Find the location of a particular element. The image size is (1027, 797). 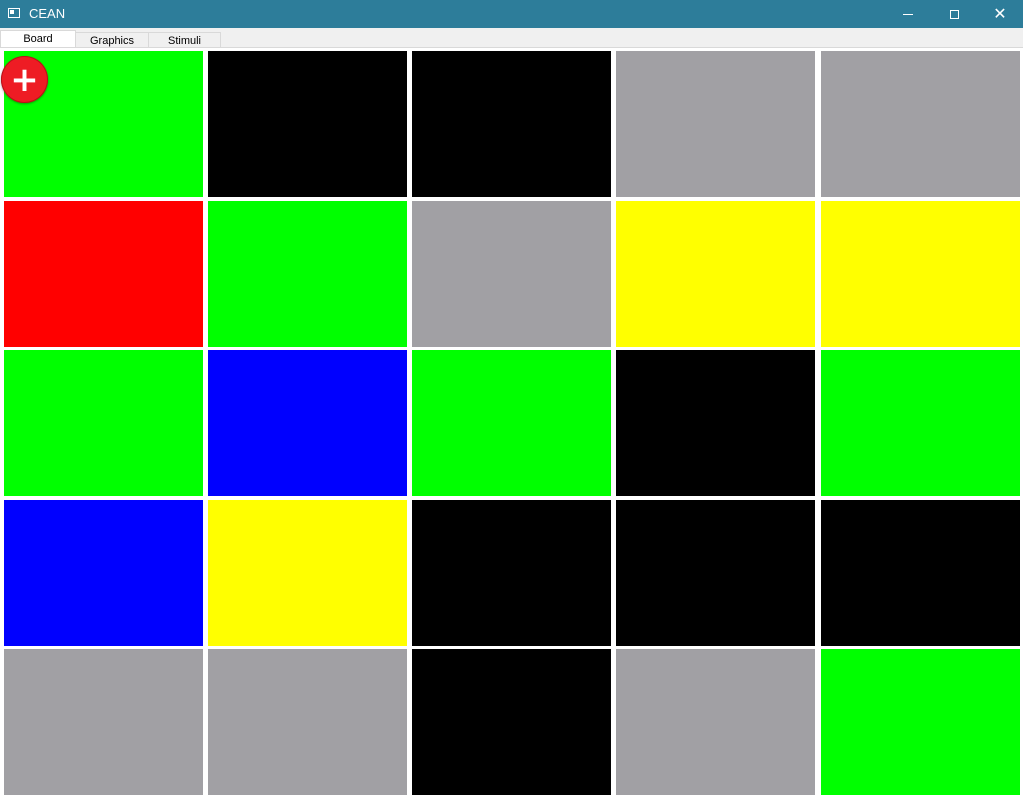

board-cell-r1-c5-gray is located at coordinates (920, 124).